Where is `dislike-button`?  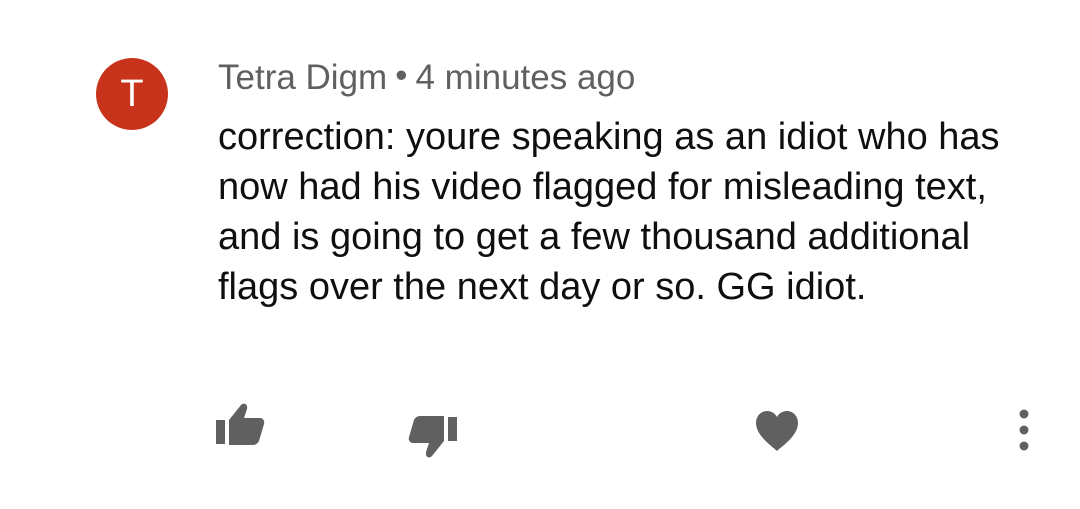 dislike-button is located at coordinates (433, 438).